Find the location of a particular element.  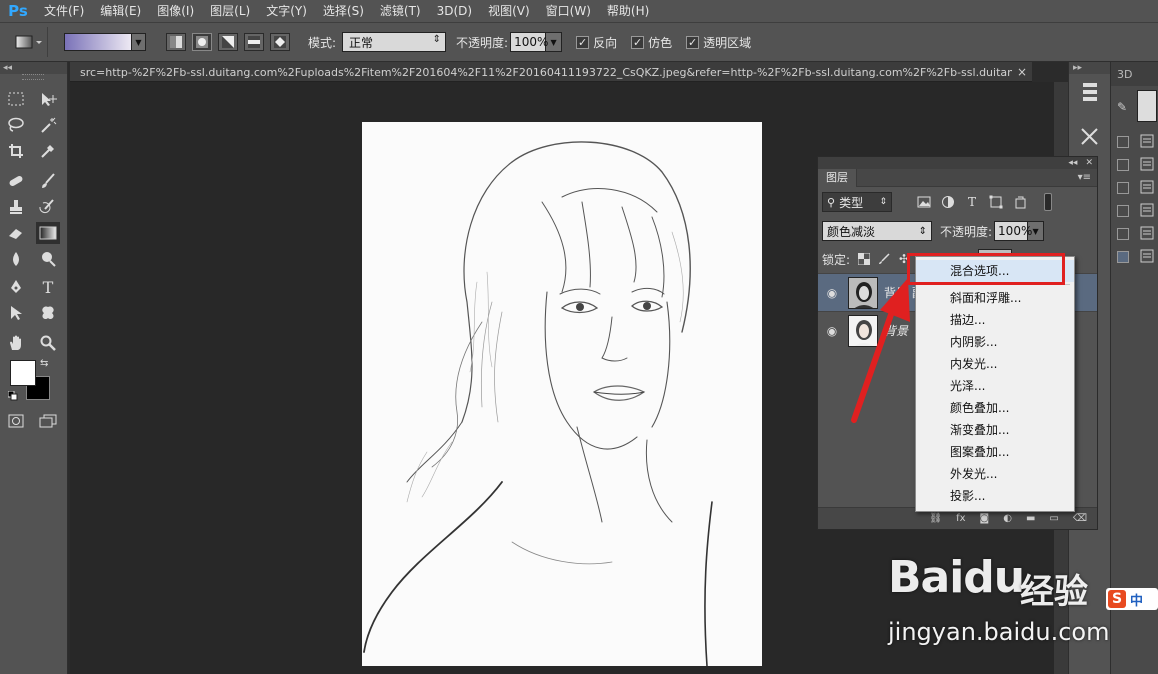

quick-mask-icon is located at coordinates (16, 421).